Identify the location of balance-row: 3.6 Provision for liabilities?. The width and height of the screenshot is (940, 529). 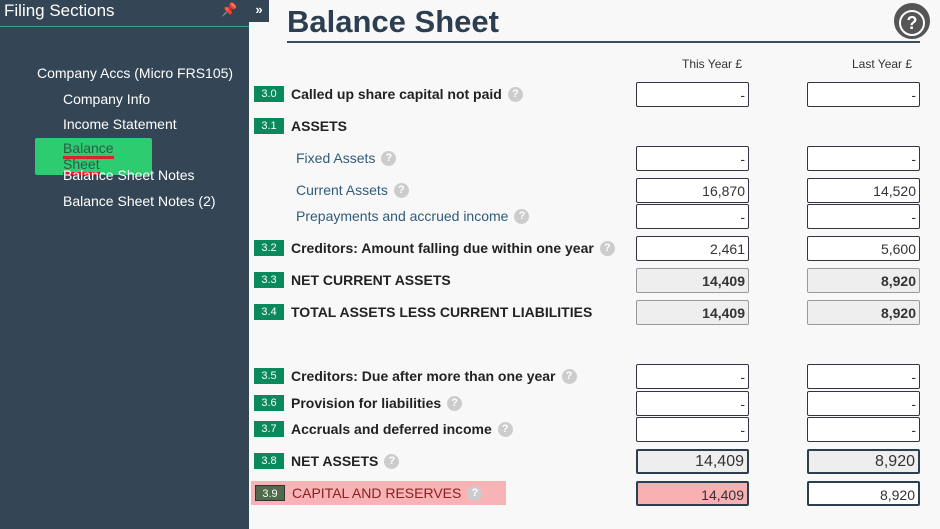
(358, 403).